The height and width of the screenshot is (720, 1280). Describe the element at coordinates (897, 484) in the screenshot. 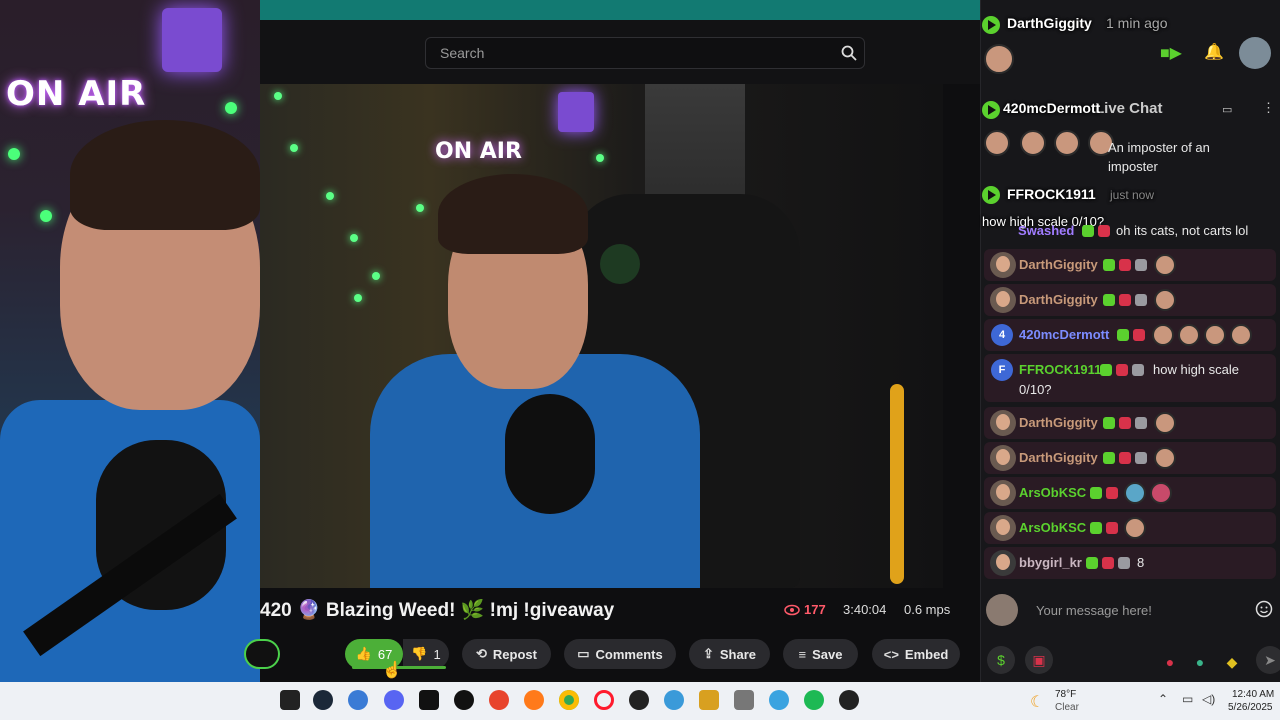

I see `light-stand` at that location.